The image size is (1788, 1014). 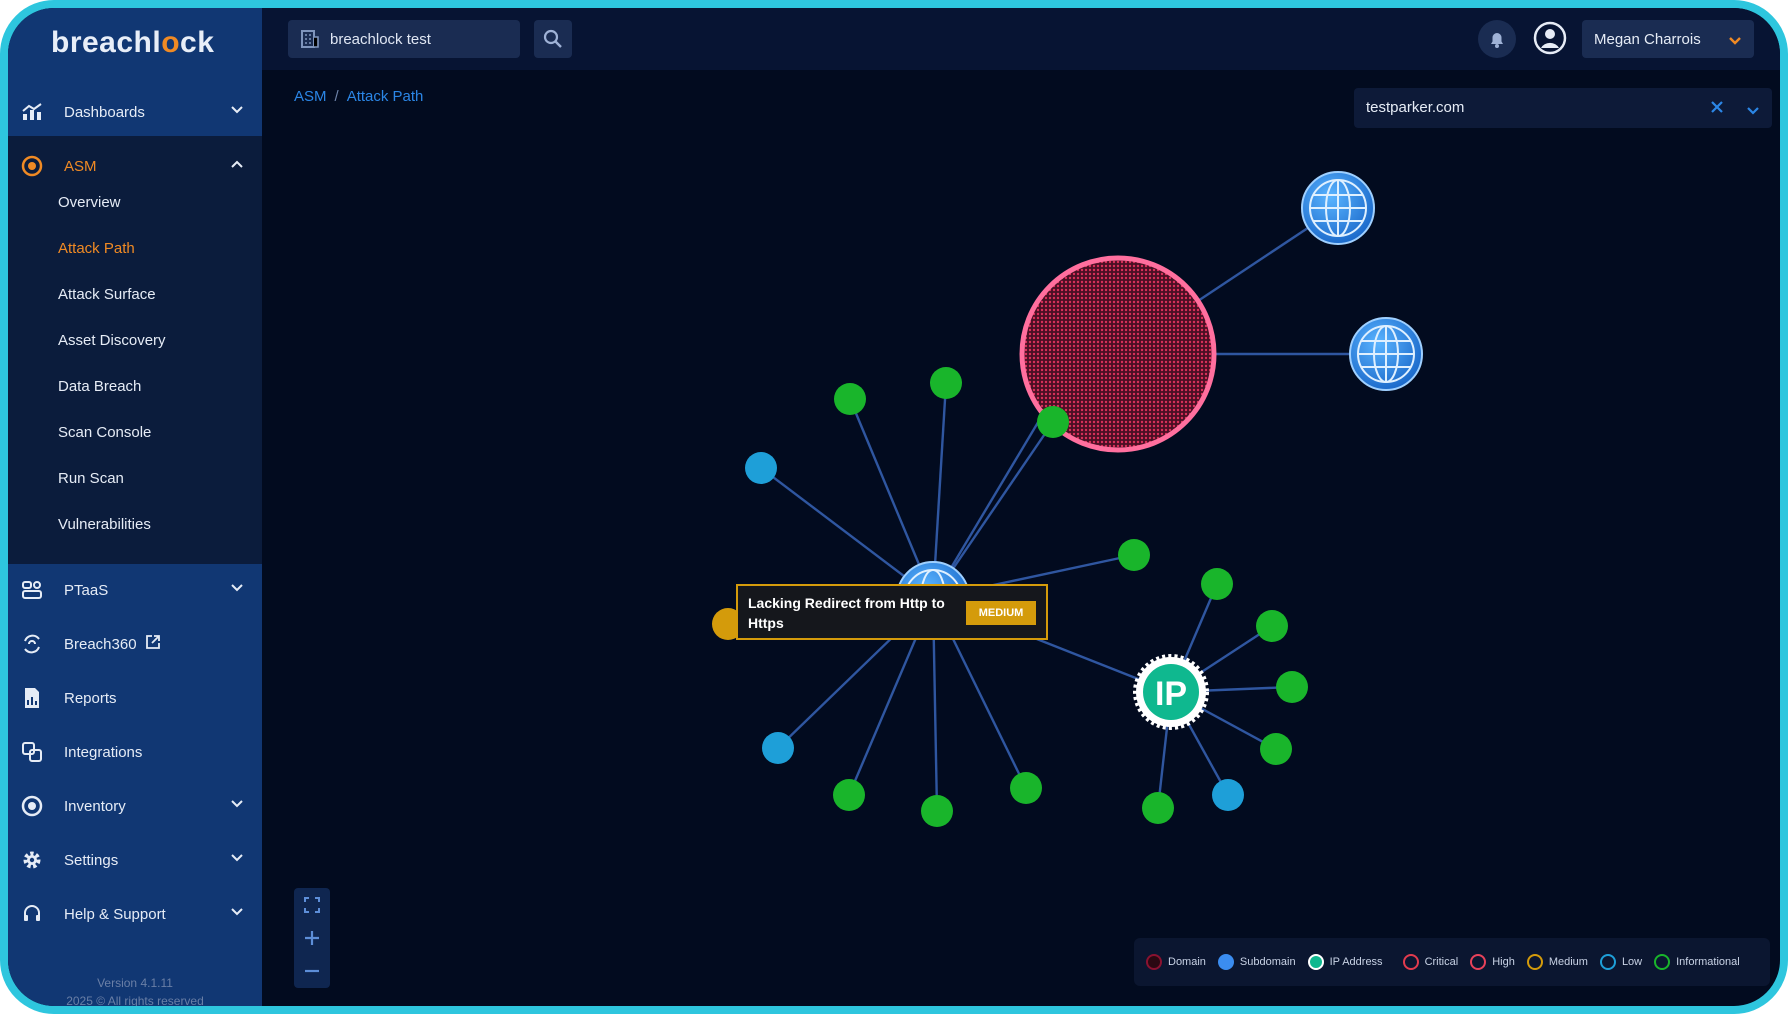 I want to click on high-swatch, so click(x=1478, y=962).